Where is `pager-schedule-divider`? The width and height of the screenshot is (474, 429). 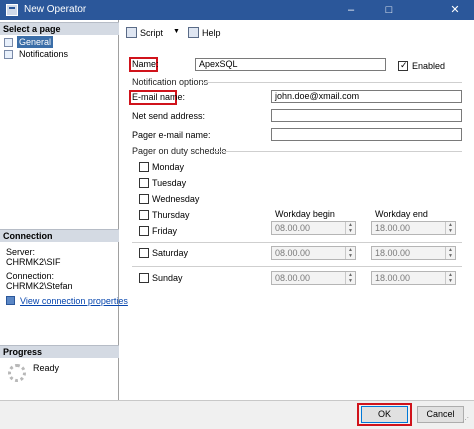
pager-schedule-divider is located at coordinates (337, 151).